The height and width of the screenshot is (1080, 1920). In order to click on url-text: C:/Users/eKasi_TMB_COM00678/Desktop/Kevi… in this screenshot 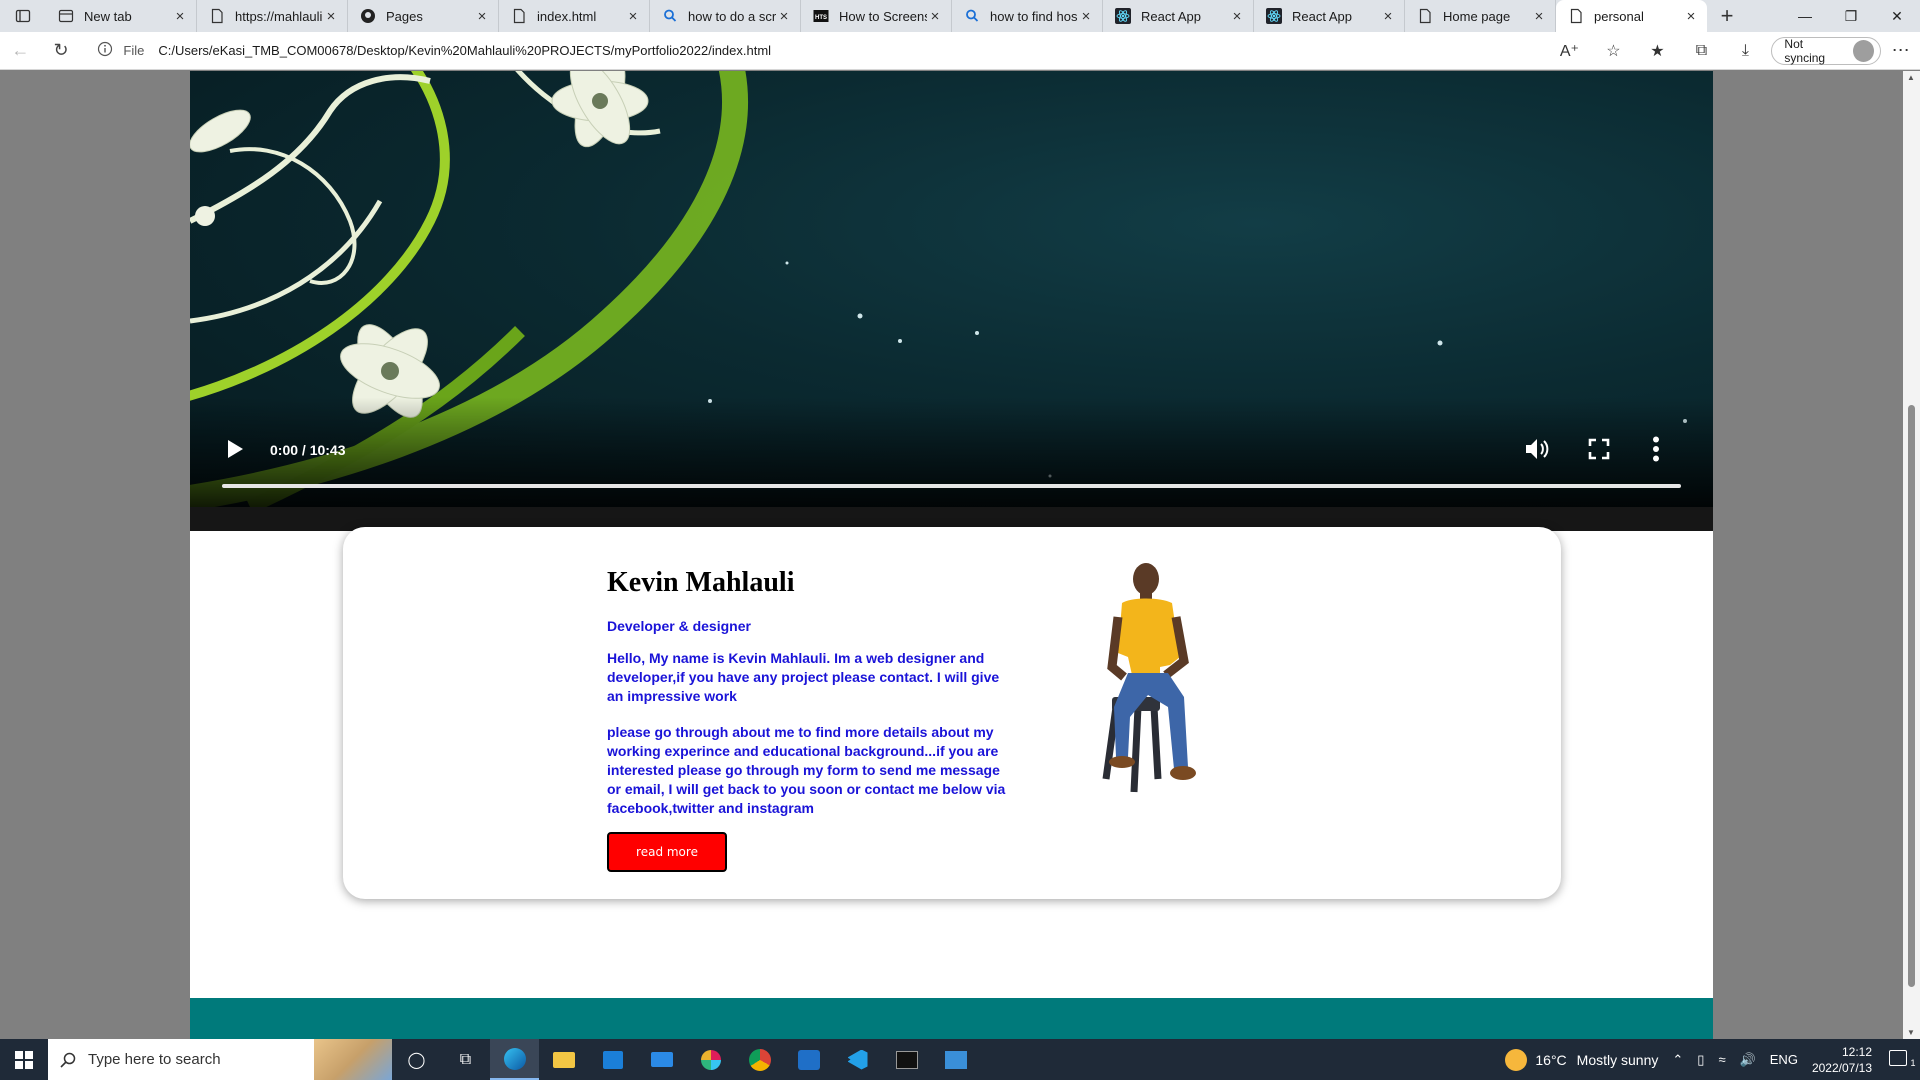, I will do `click(464, 50)`.